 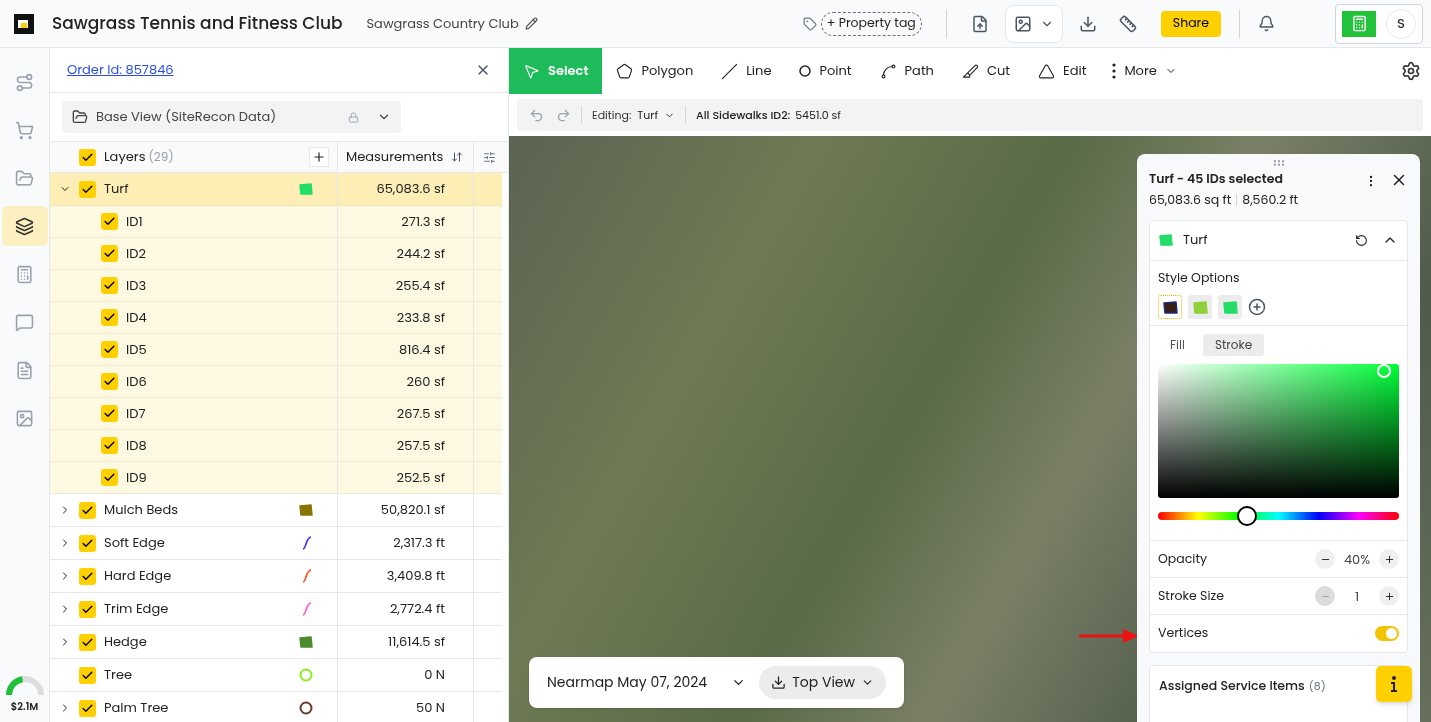 I want to click on column-settings-icon, so click(x=489, y=157).